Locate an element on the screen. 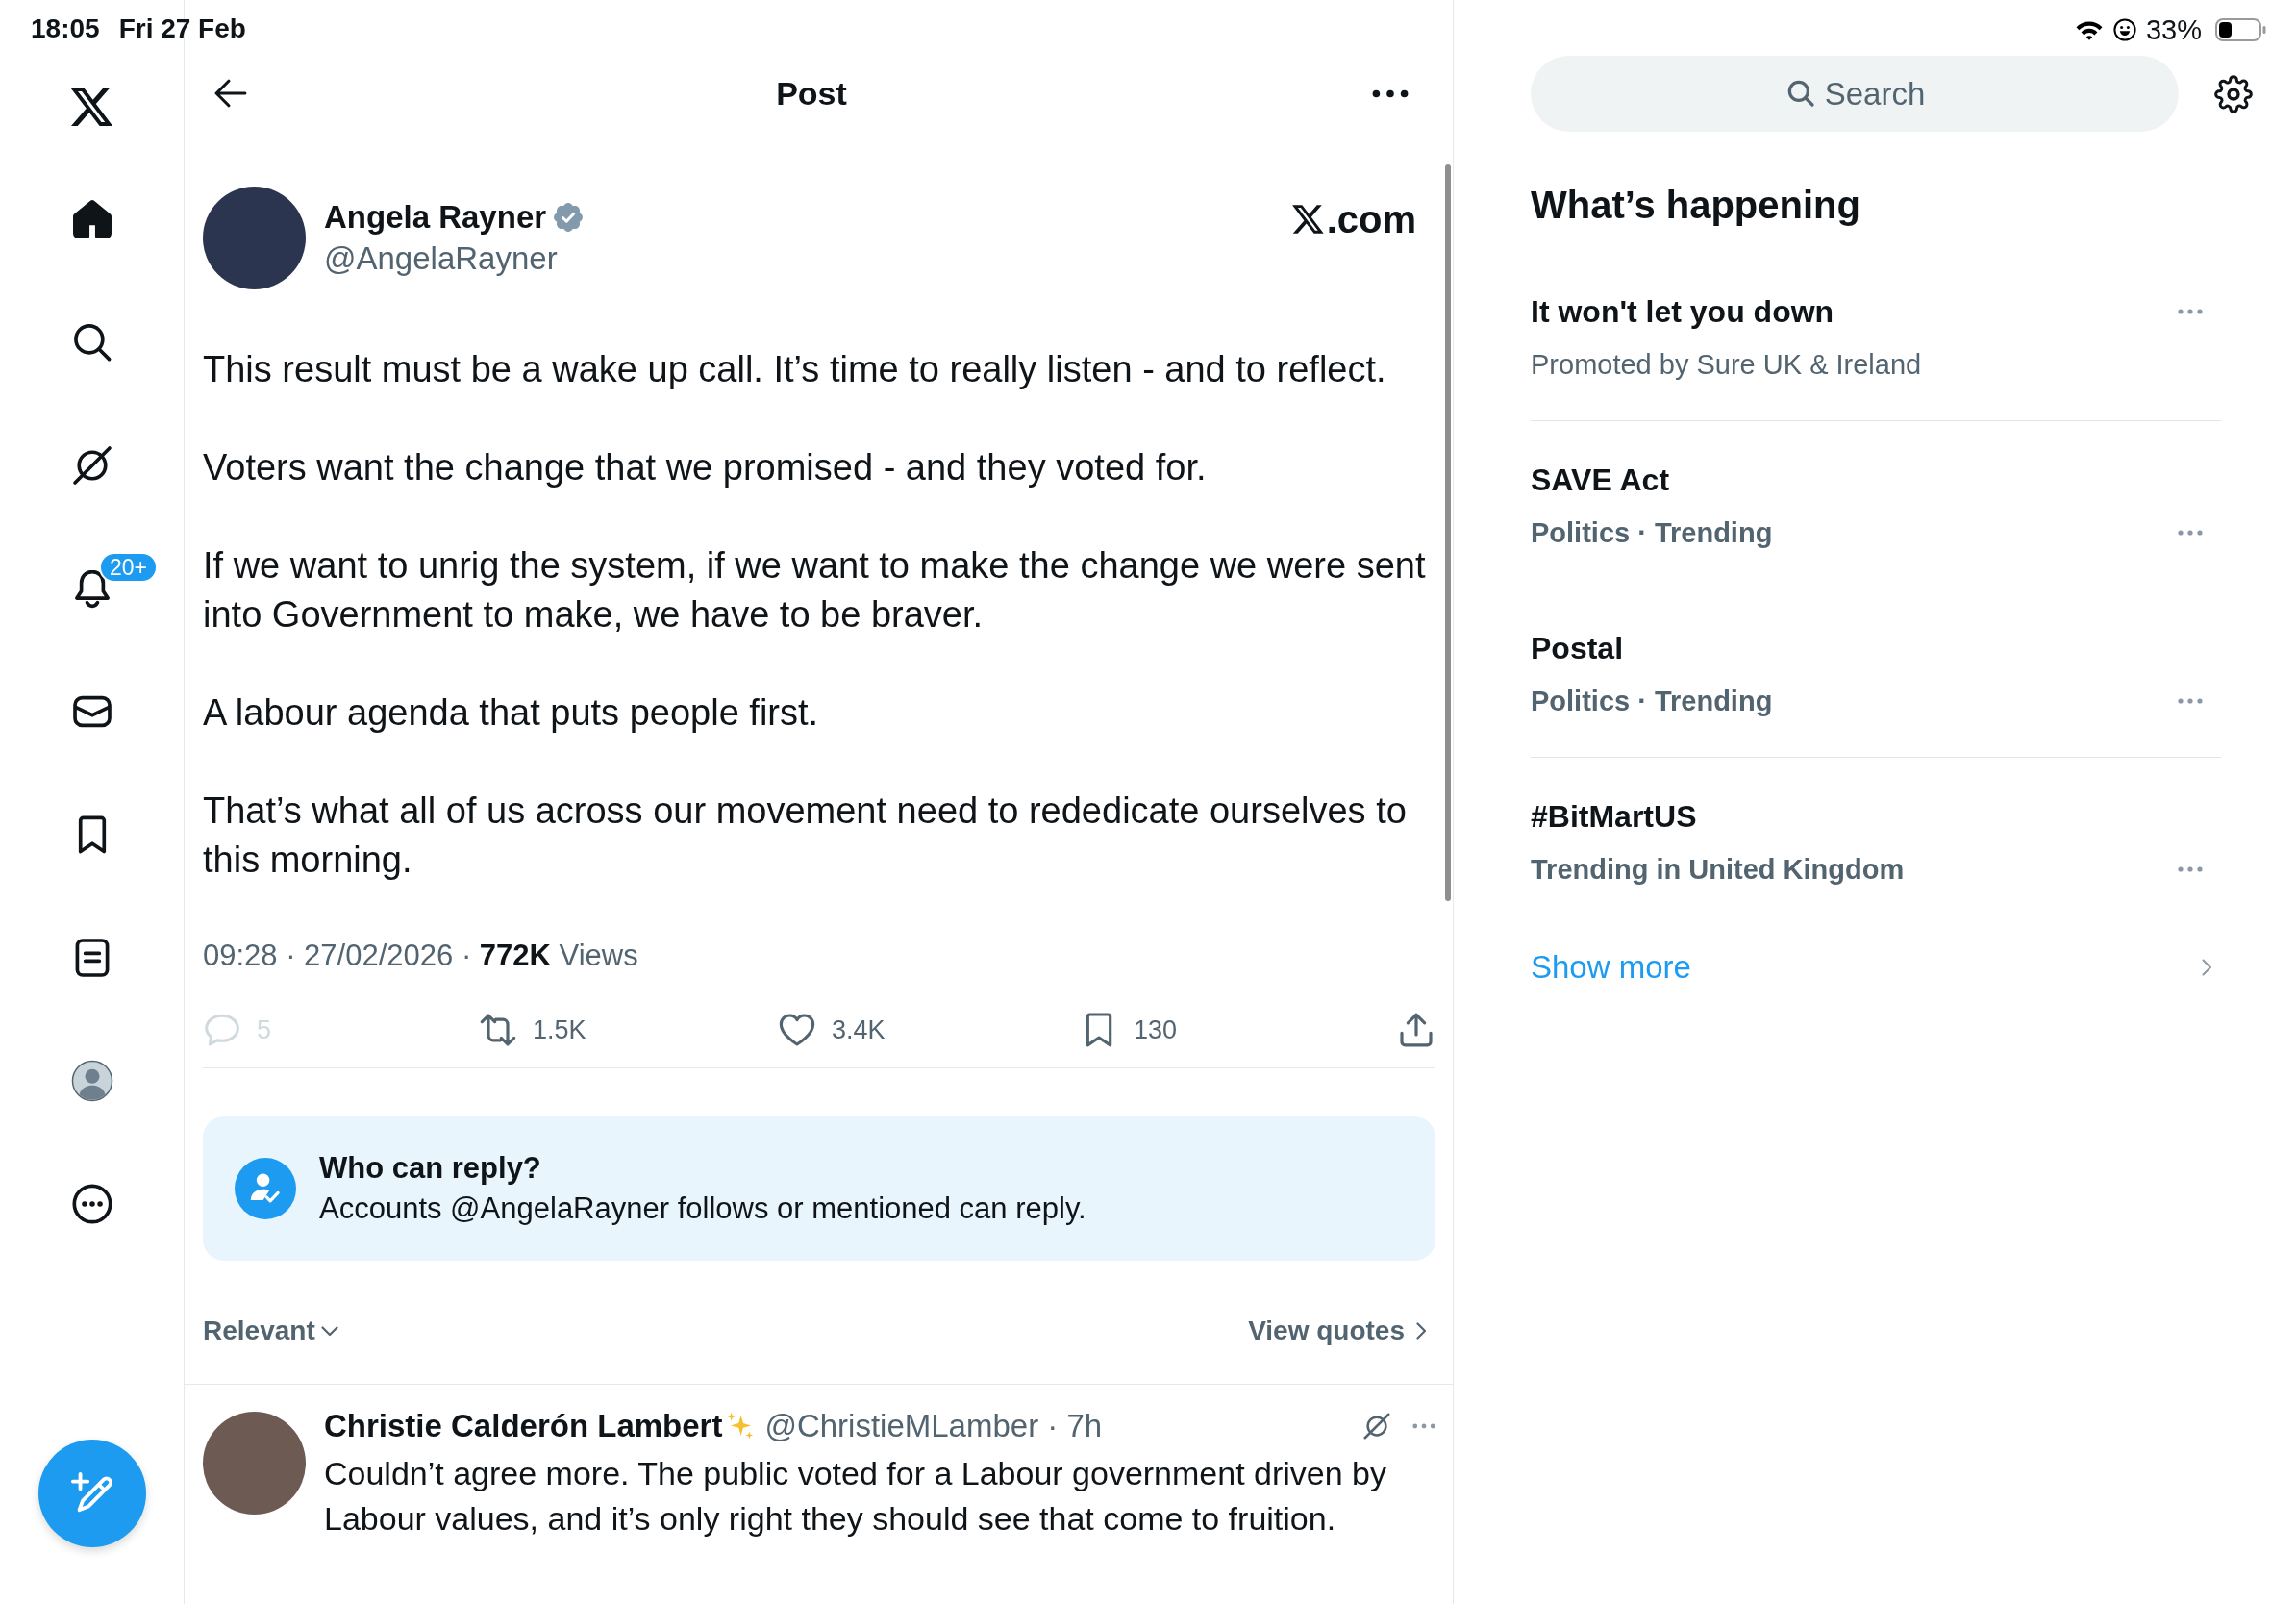 The width and height of the screenshot is (2296, 1604). post-meta: 09:28 · 27/02/2026 · 772K Views is located at coordinates (421, 956).